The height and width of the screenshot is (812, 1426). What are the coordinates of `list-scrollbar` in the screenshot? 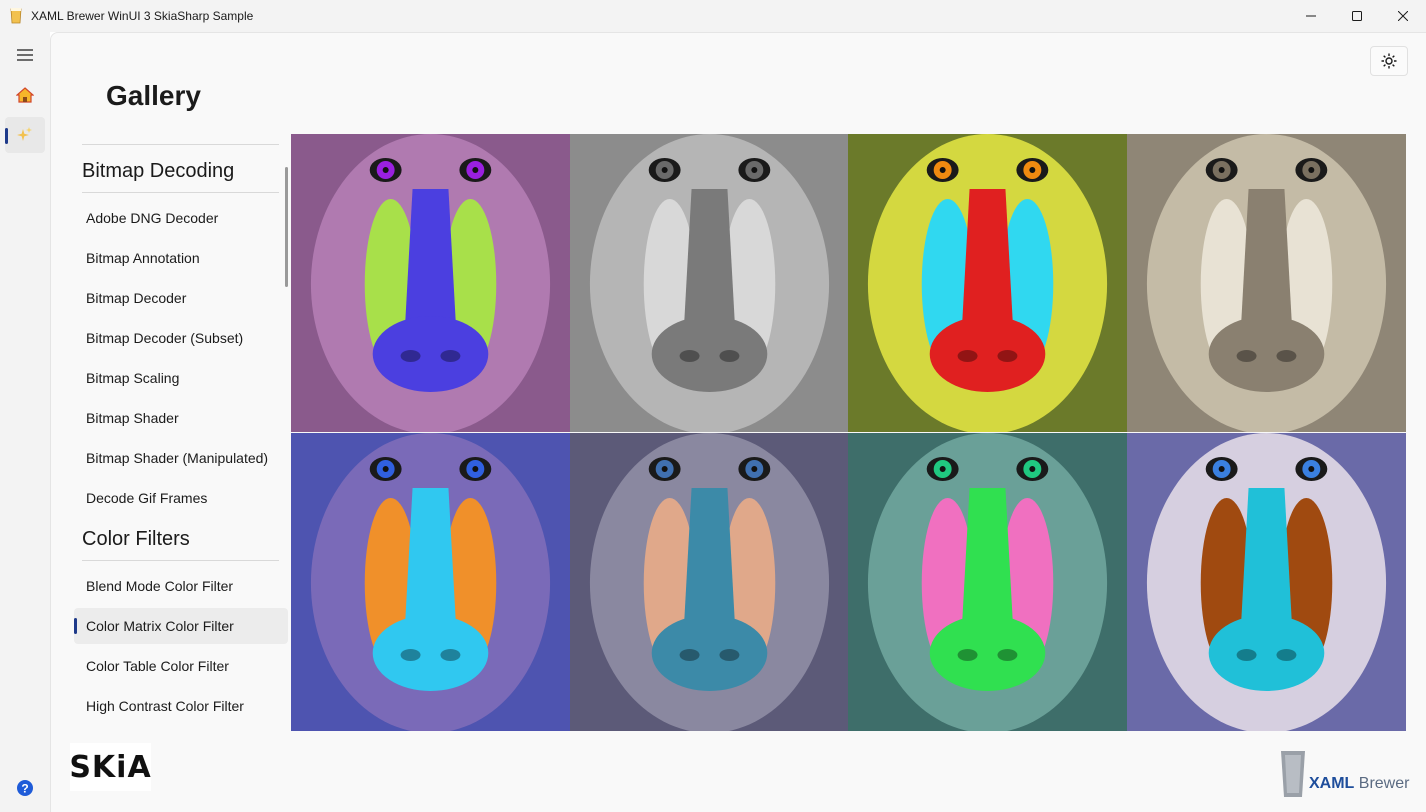 It's located at (286, 227).